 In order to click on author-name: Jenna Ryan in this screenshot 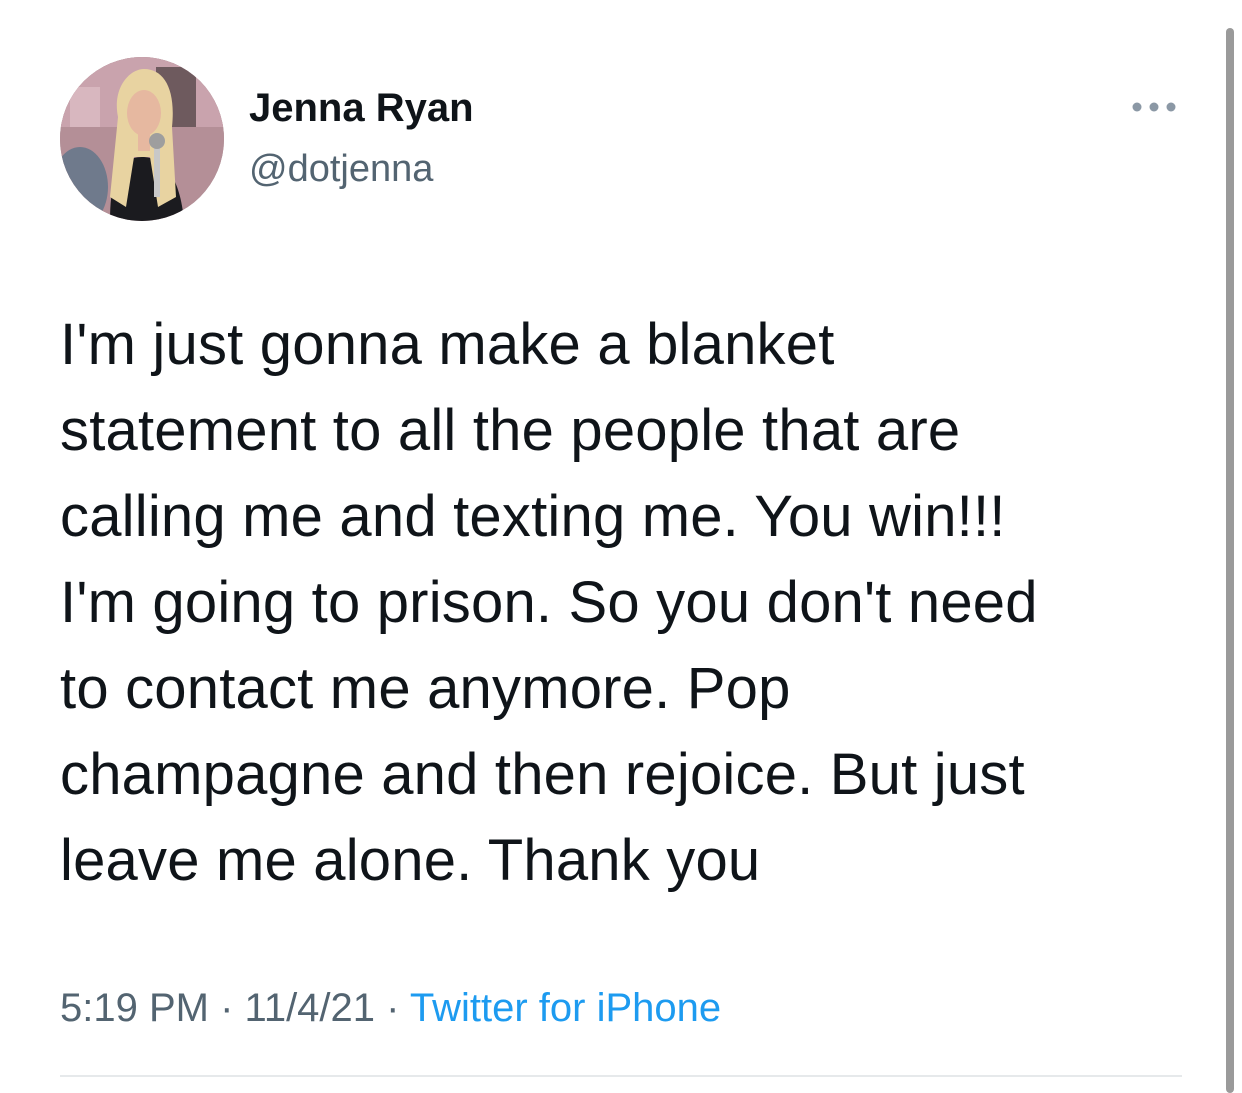, I will do `click(361, 108)`.